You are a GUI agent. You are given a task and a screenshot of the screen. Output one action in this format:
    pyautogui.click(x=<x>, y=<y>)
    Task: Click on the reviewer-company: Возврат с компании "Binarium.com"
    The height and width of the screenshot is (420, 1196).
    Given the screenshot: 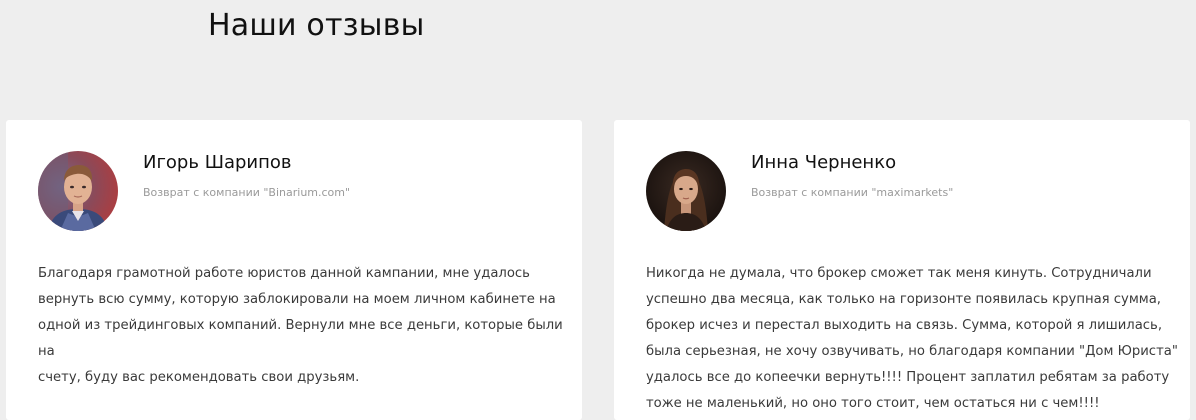 What is the action you would take?
    pyautogui.click(x=247, y=192)
    